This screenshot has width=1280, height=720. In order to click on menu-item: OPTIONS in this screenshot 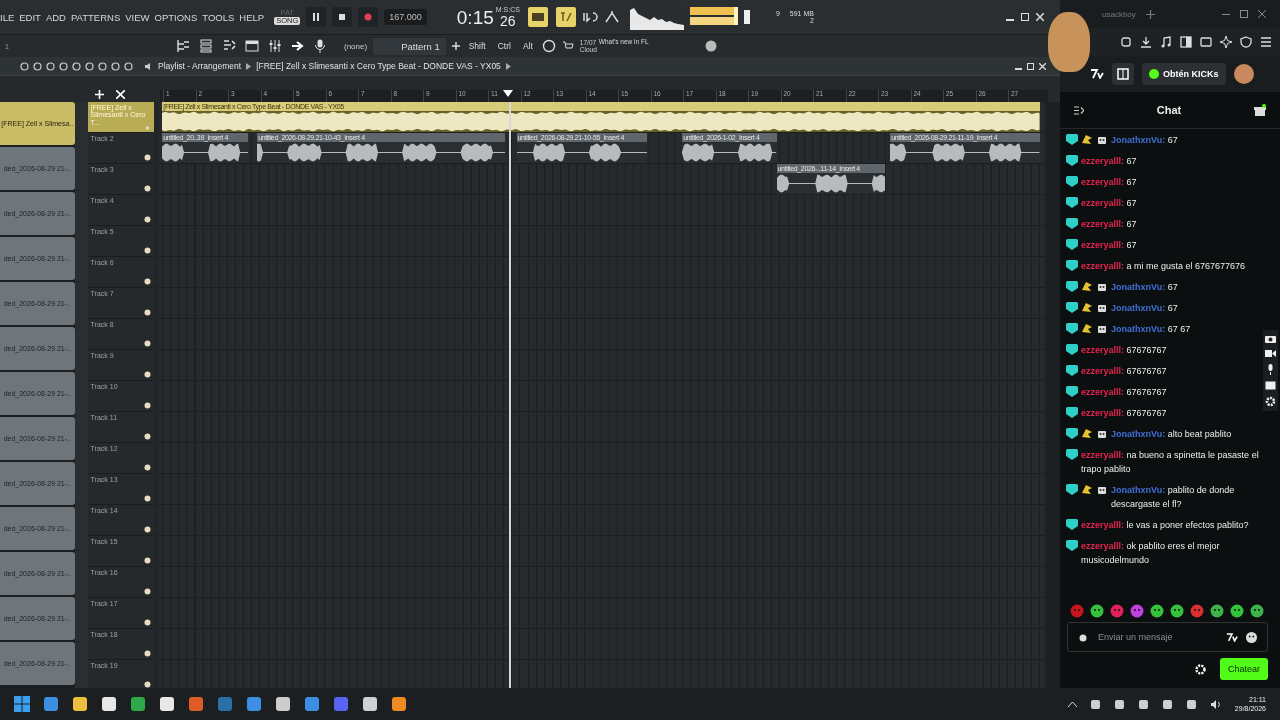, I will do `click(176, 17)`.